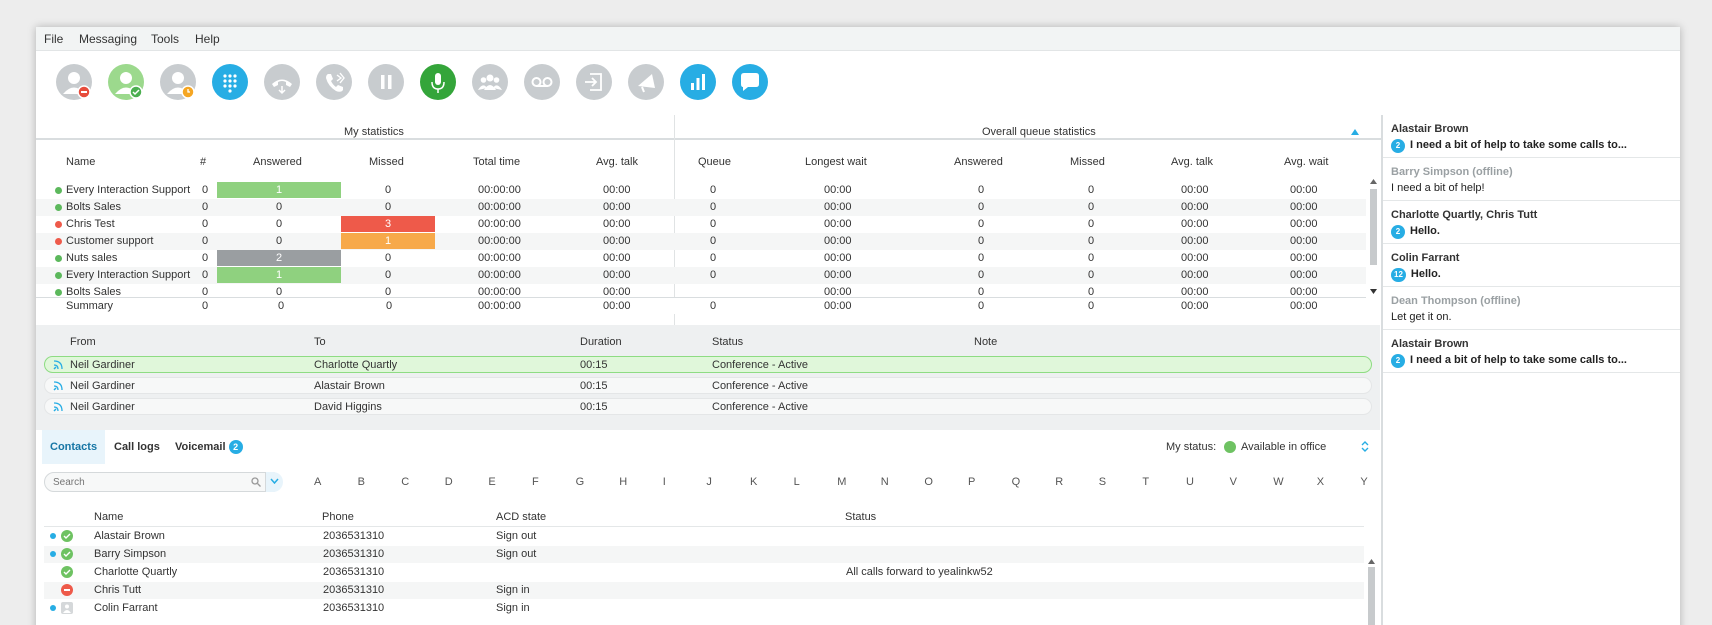 The height and width of the screenshot is (625, 1712). What do you see at coordinates (209, 447) in the screenshot?
I see `tab-voicemail: Voicemail 2` at bounding box center [209, 447].